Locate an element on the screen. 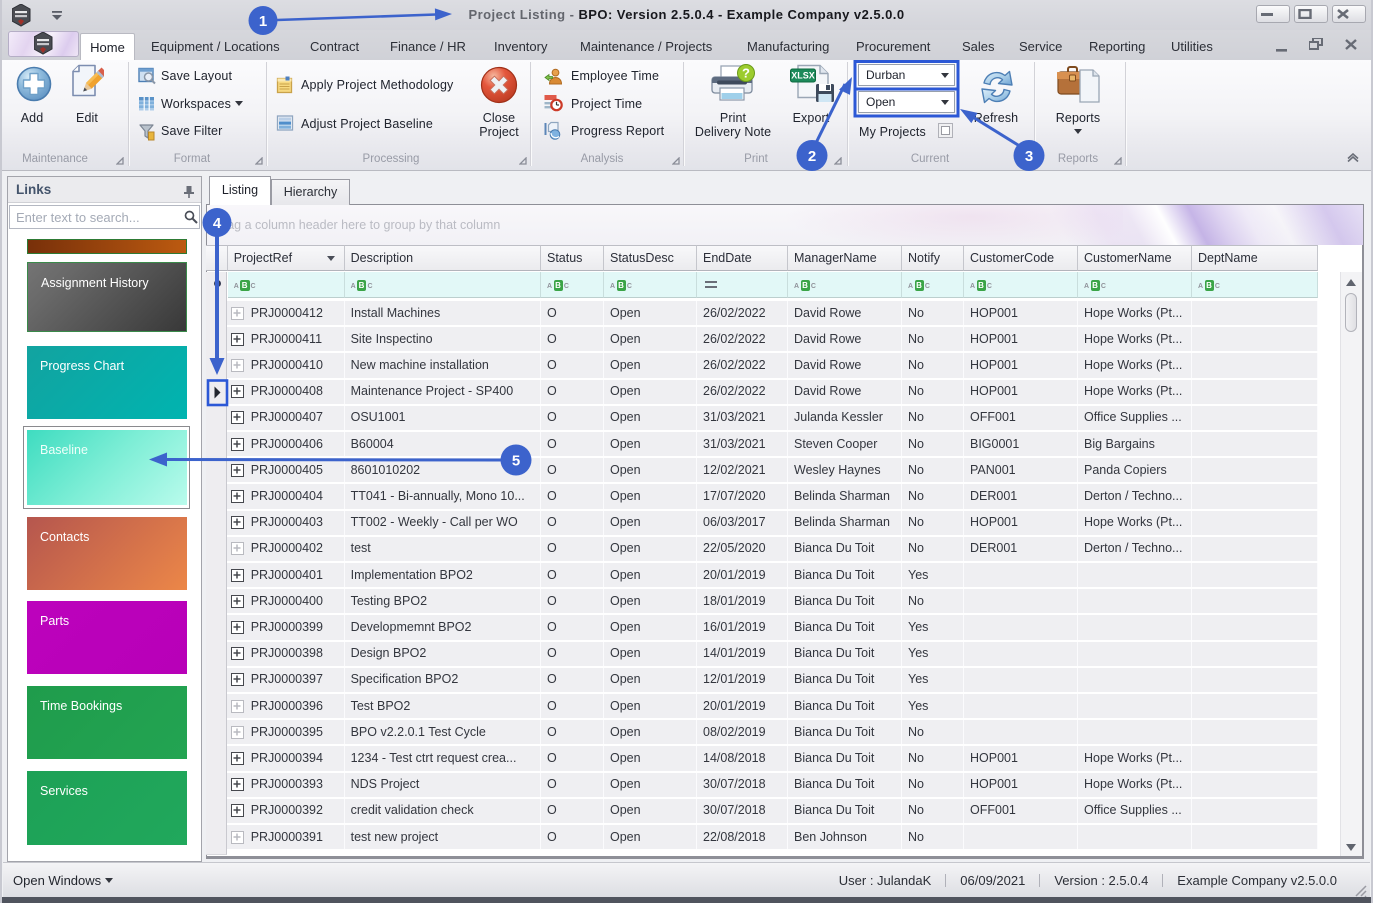  svg-text: 2 is located at coordinates (812, 156).